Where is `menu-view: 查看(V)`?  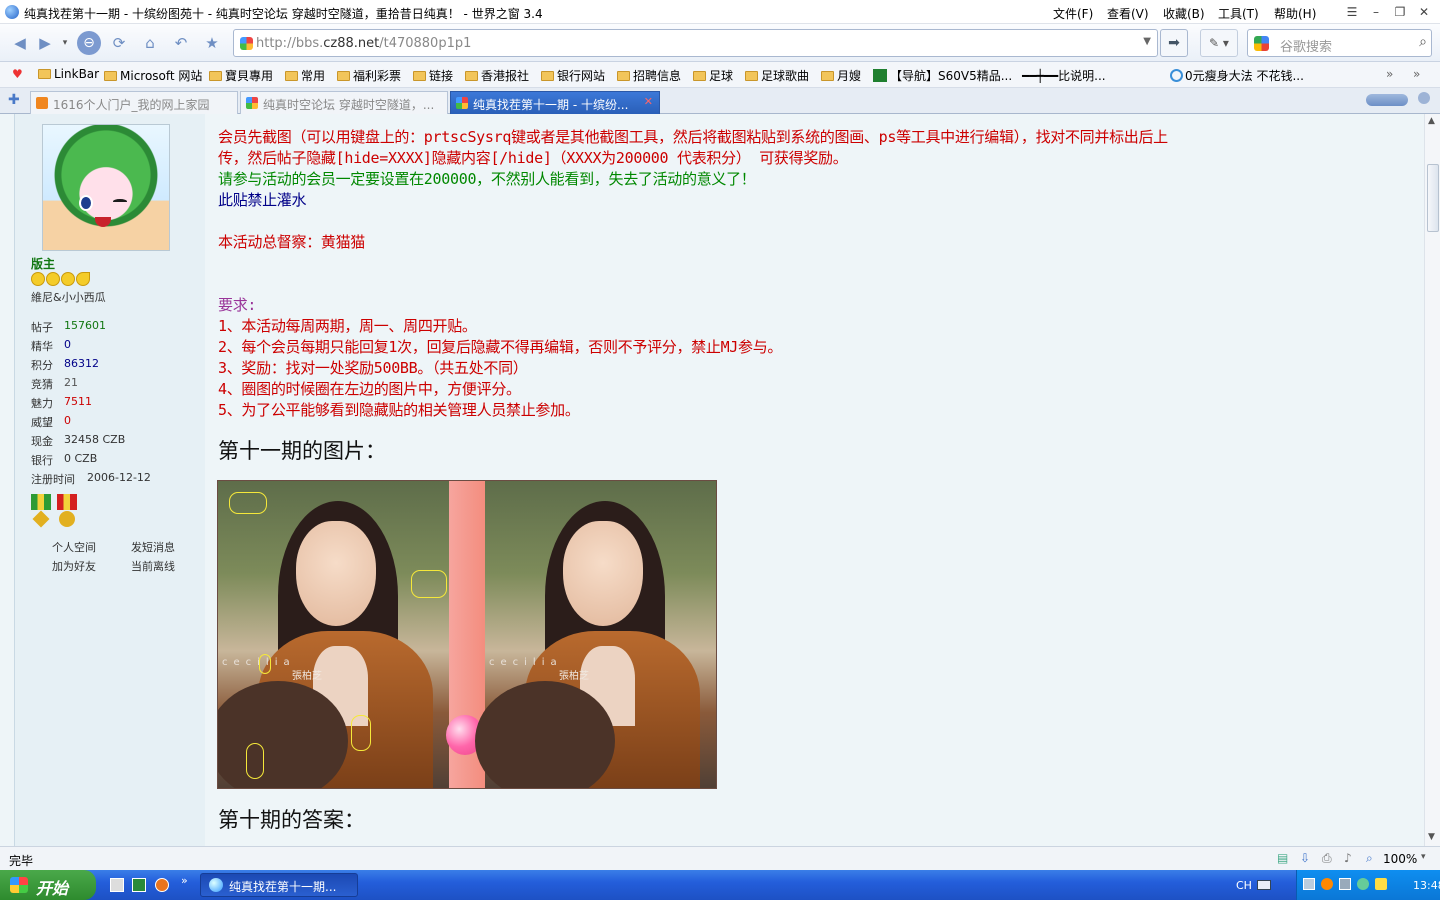 menu-view: 查看(V) is located at coordinates (1128, 13).